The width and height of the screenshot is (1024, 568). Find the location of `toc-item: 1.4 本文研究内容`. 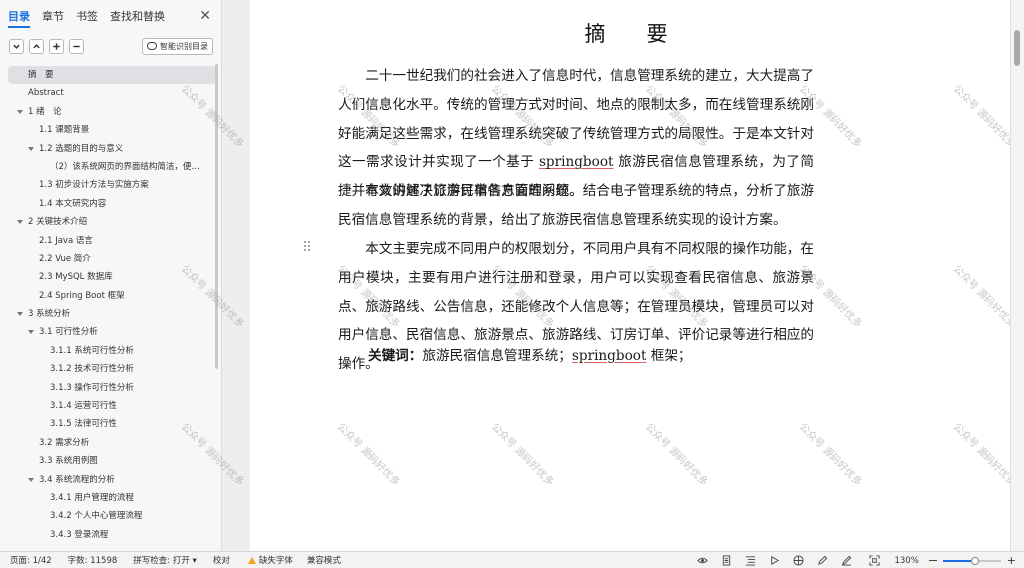

toc-item: 1.4 本文研究内容 is located at coordinates (112, 204).